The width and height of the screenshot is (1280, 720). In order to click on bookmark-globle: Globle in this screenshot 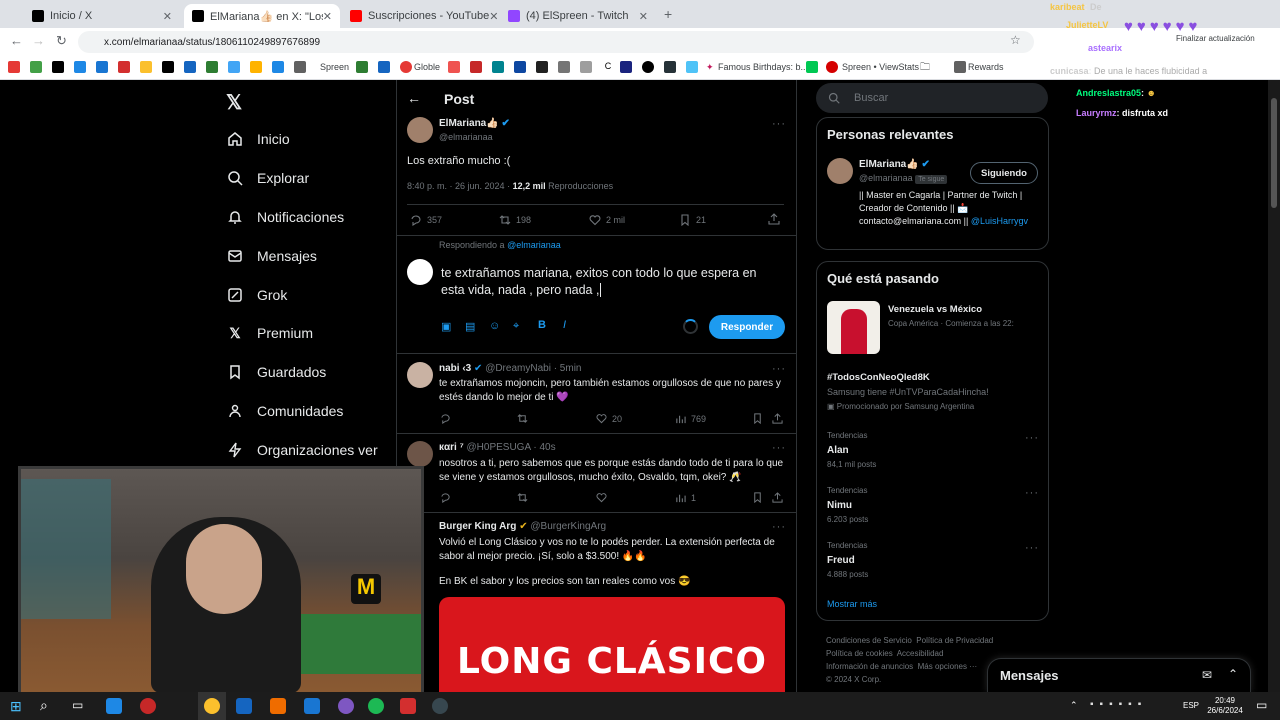, I will do `click(427, 67)`.